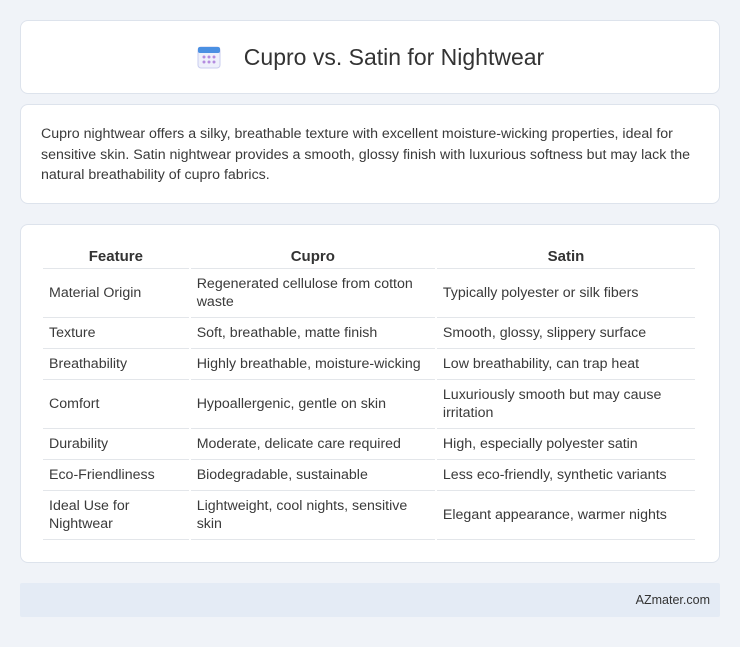 This screenshot has height=647, width=740. Describe the element at coordinates (394, 56) in the screenshot. I see `page-title: Cupro vs. Satin for Nightwear` at that location.